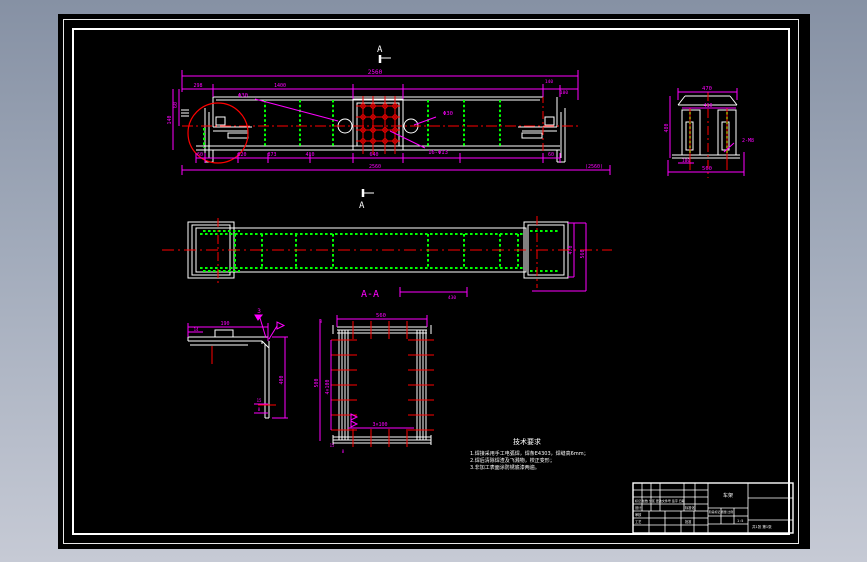 This screenshot has height=562, width=867. I want to click on dim-bot-f: 60, so click(551, 155).